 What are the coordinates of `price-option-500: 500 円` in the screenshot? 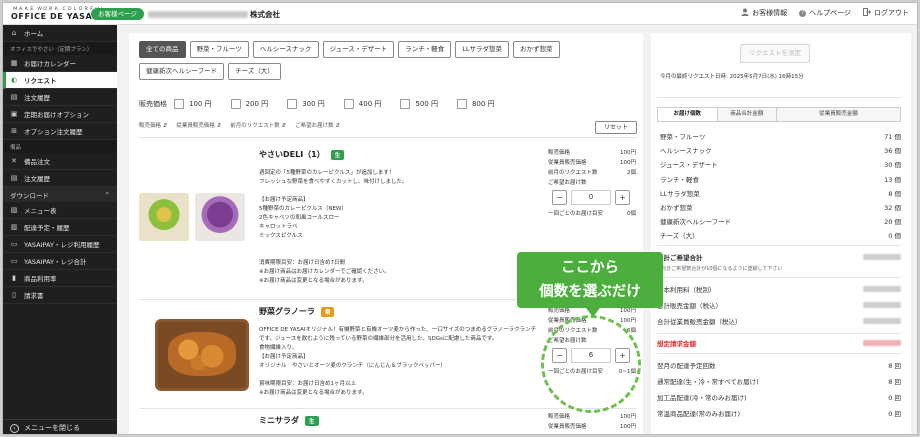 It's located at (419, 104).